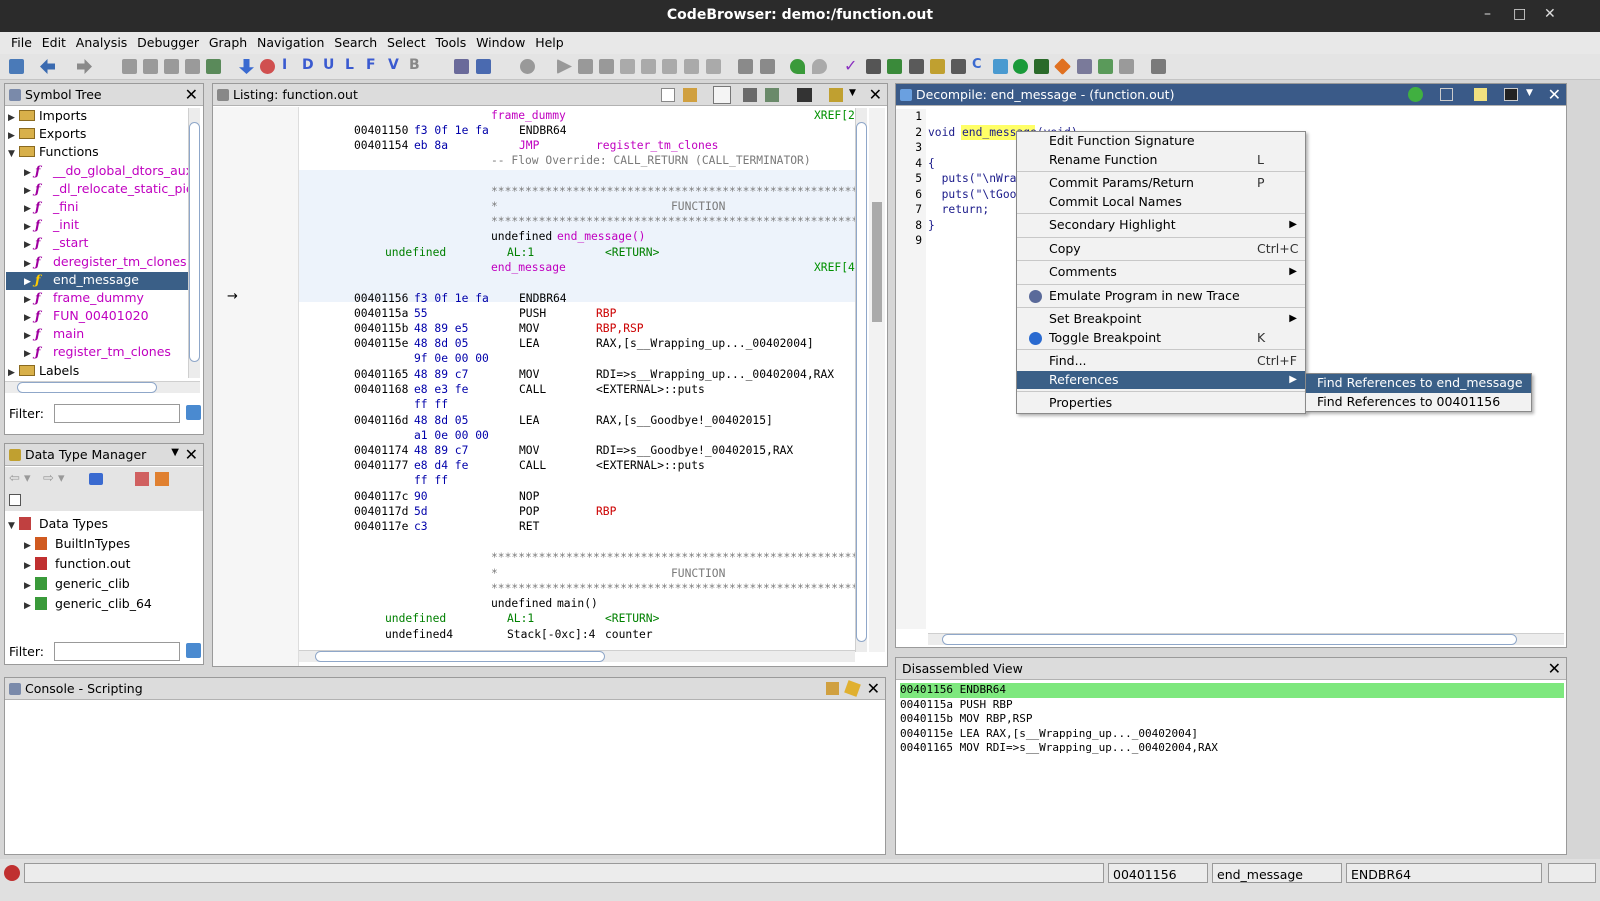 The width and height of the screenshot is (1600, 901). What do you see at coordinates (861, 380) in the screenshot?
I see `listing-vscroll` at bounding box center [861, 380].